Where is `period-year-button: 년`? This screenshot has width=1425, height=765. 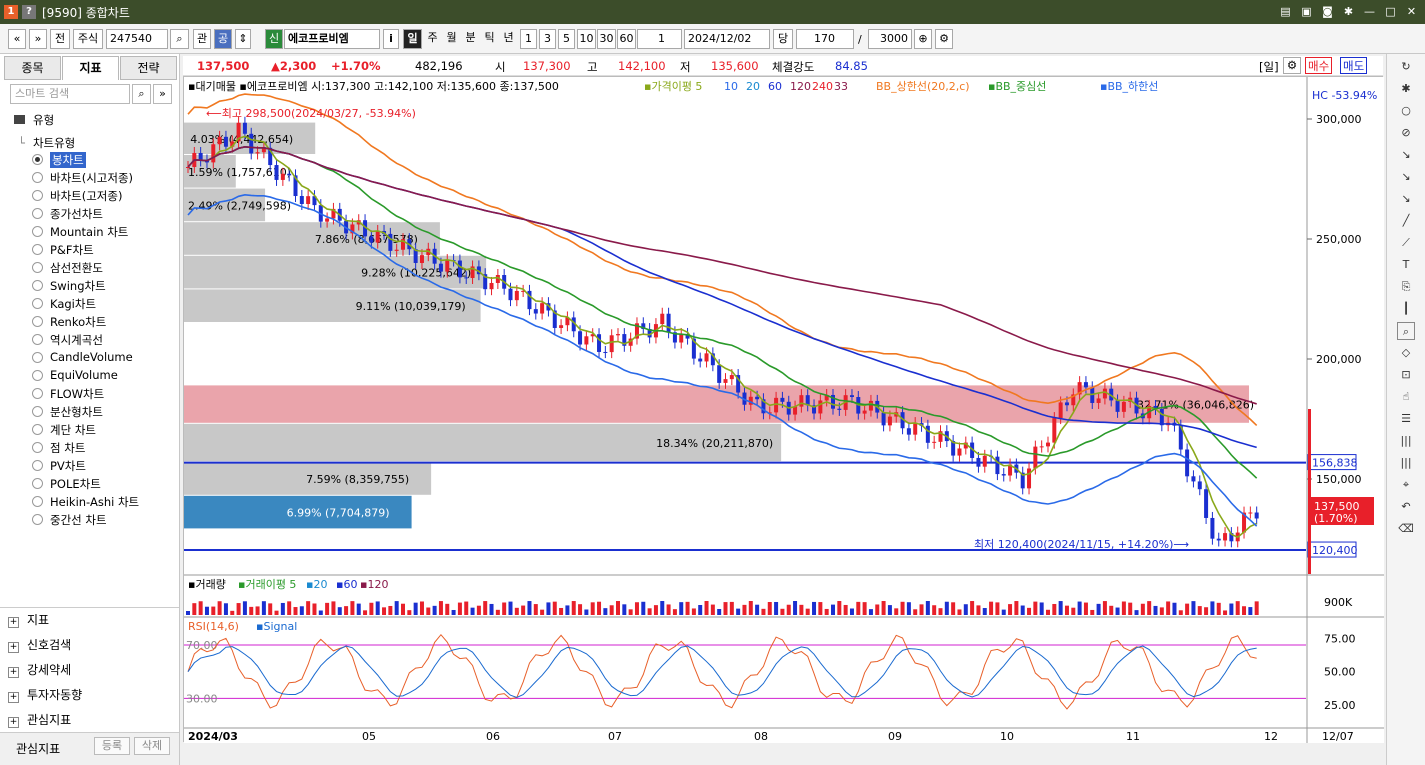 period-year-button: 년 is located at coordinates (508, 39).